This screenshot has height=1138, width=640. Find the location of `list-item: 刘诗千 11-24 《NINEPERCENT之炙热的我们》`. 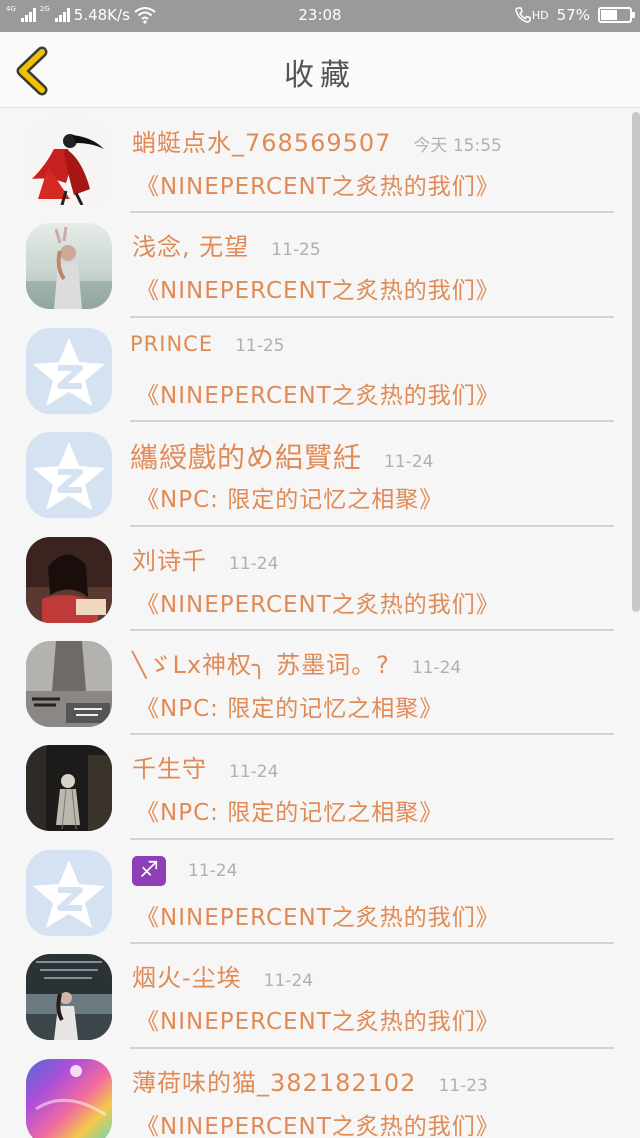

list-item: 刘诗千 11-24 《NINEPERCENT之炙热的我们》 is located at coordinates (320, 579).